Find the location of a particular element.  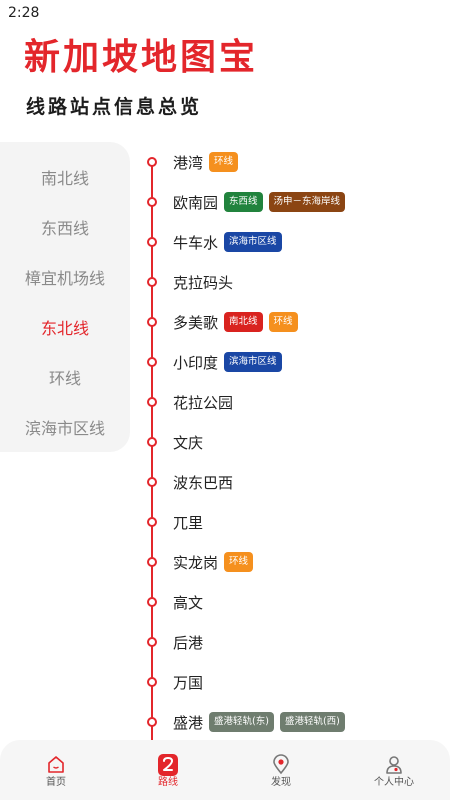

station-name: 兀里 is located at coordinates (188, 522).